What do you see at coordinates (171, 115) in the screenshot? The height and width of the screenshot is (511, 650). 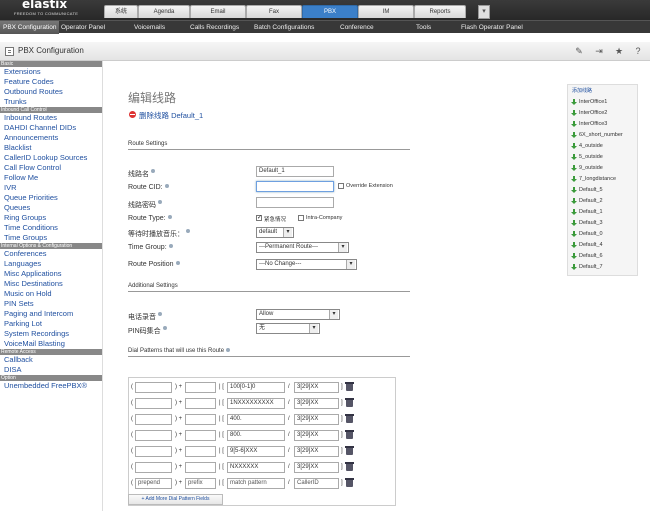 I see `delete-route-link: 删除线路 Default_1` at bounding box center [171, 115].